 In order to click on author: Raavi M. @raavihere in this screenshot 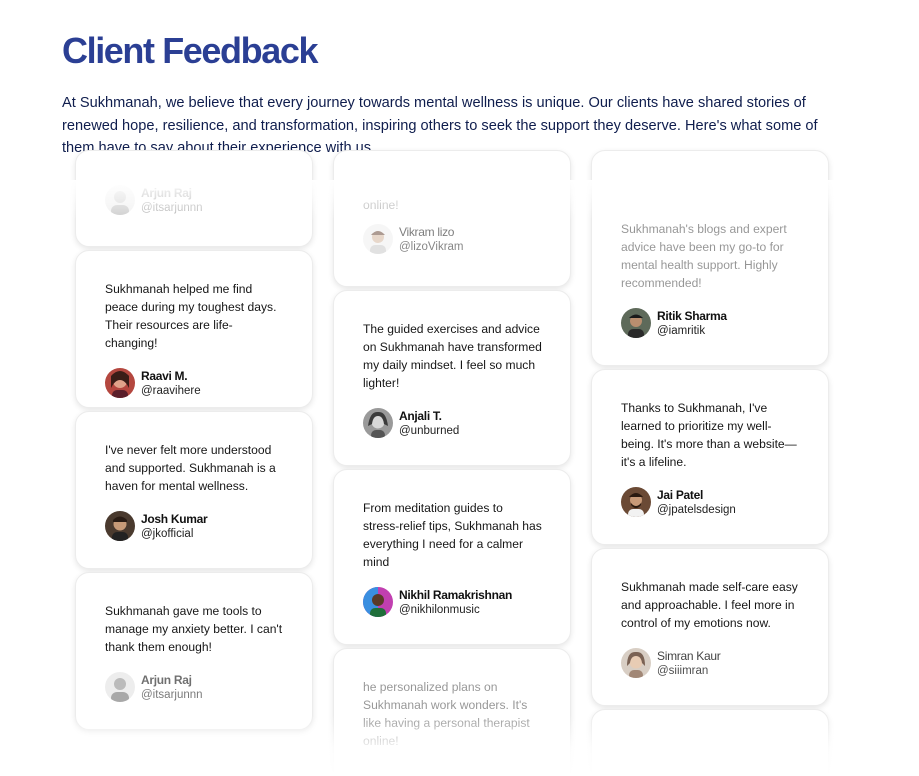, I will do `click(194, 383)`.